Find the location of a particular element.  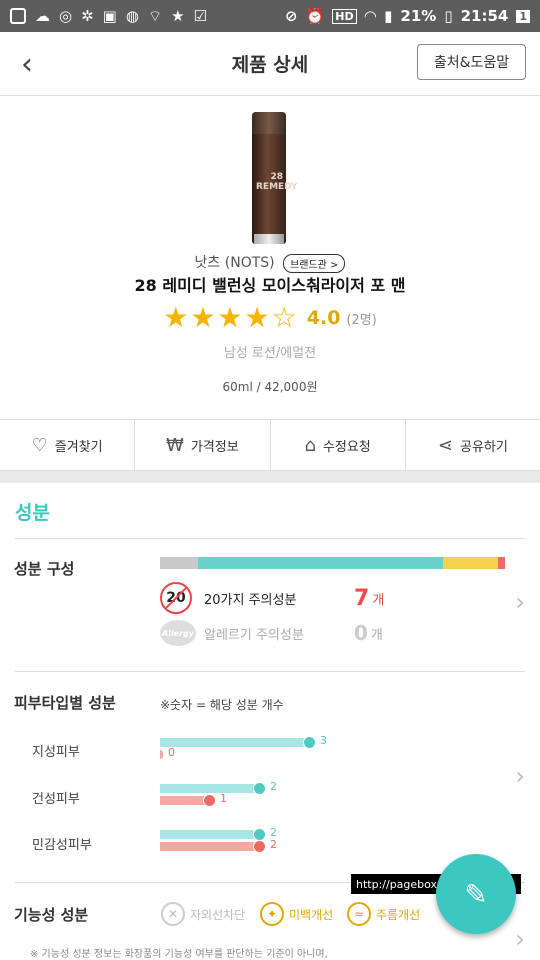

composition-label: 성분 구성 is located at coordinates (44, 569).